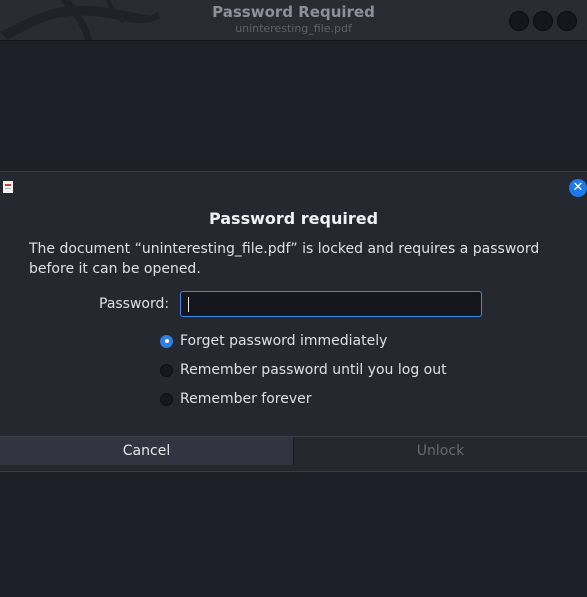 The width and height of the screenshot is (587, 597). What do you see at coordinates (246, 399) in the screenshot?
I see `radio-label: Remember forever` at bounding box center [246, 399].